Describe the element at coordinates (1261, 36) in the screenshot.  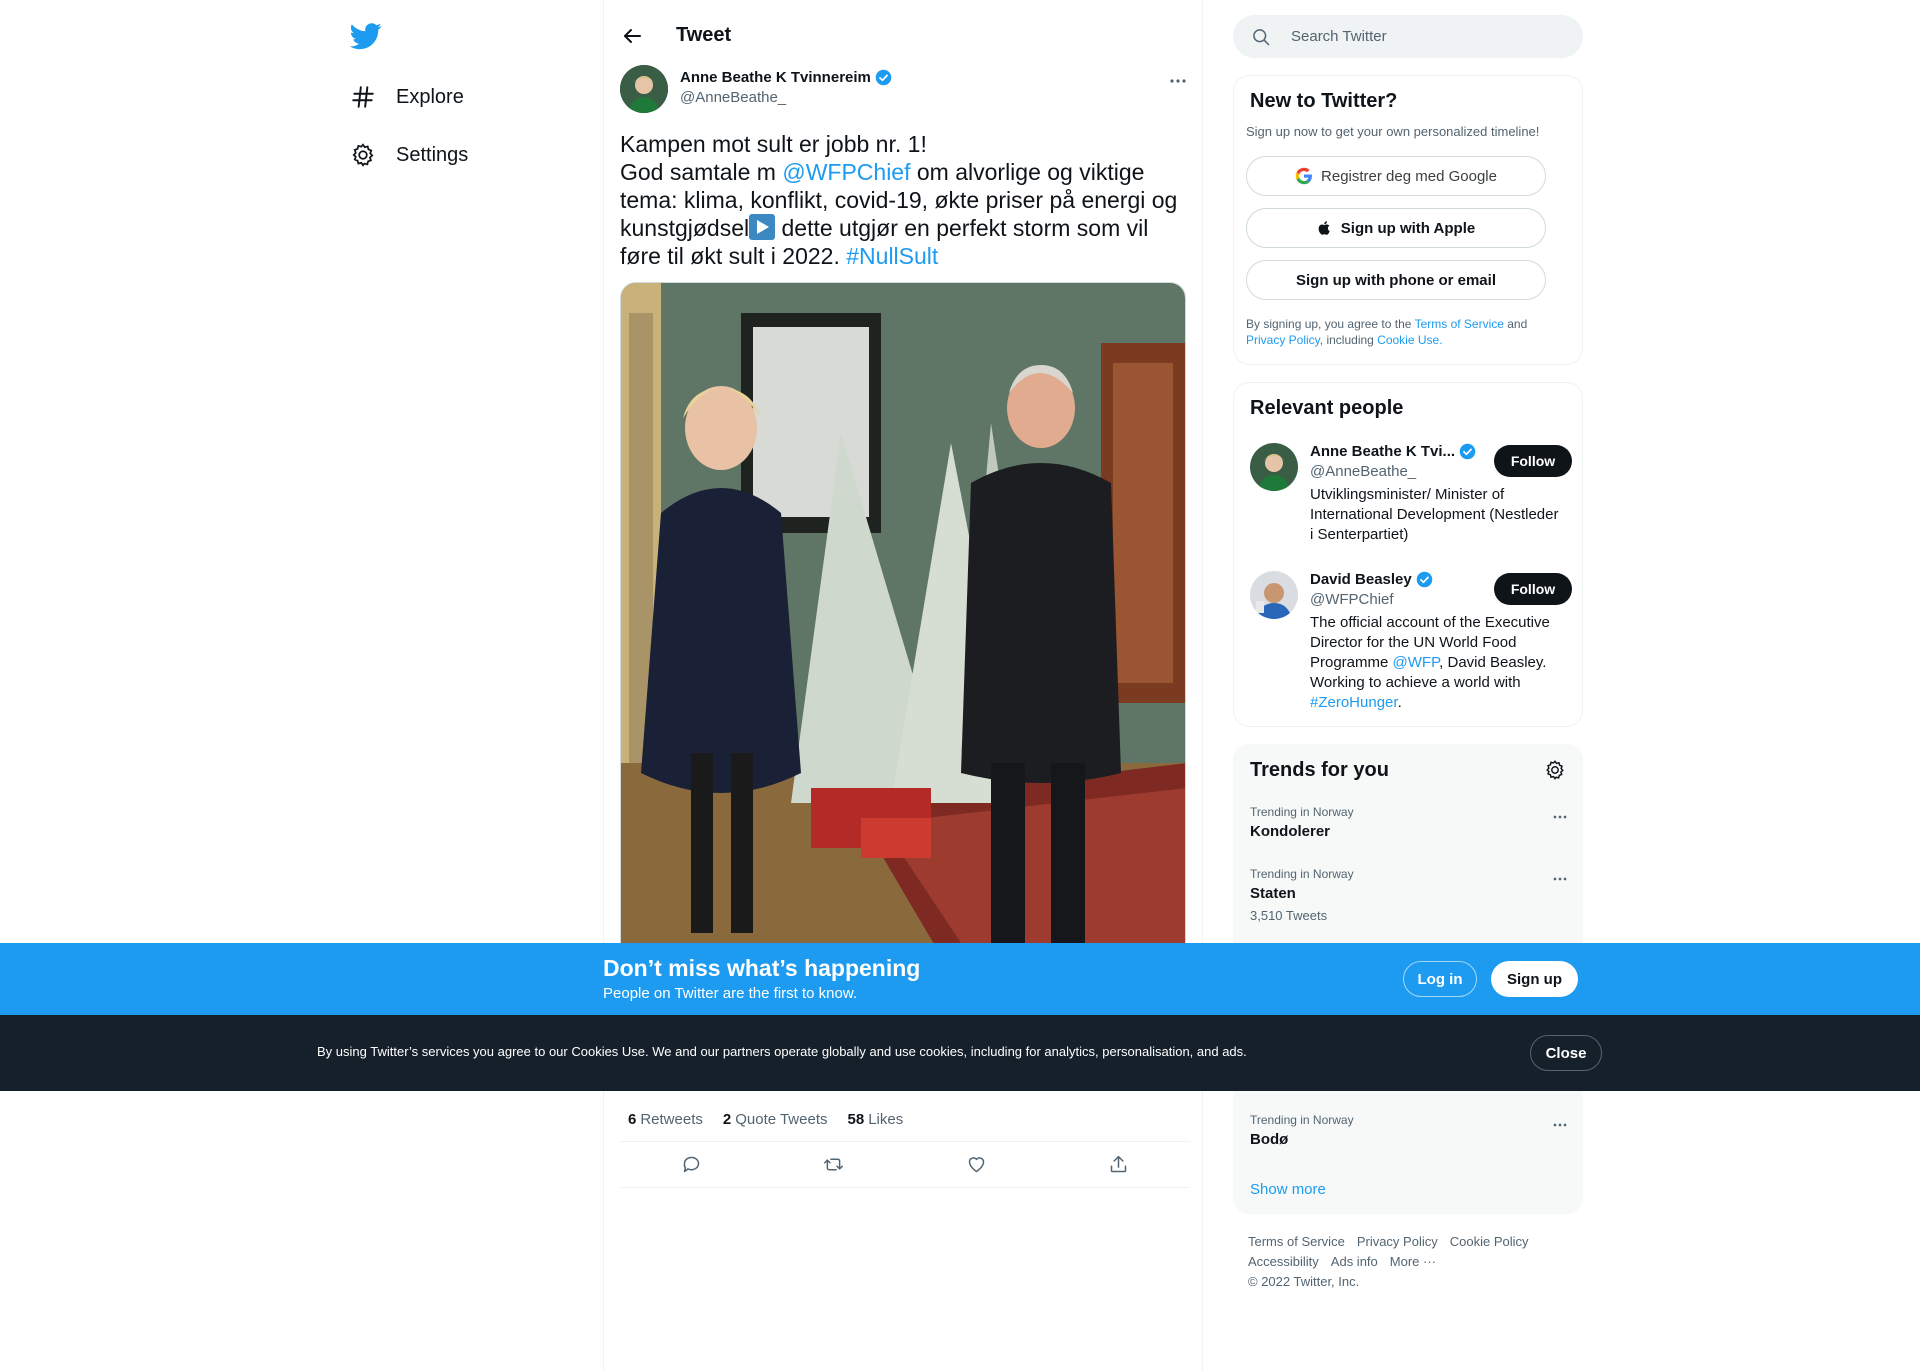
I see `search-icon` at that location.